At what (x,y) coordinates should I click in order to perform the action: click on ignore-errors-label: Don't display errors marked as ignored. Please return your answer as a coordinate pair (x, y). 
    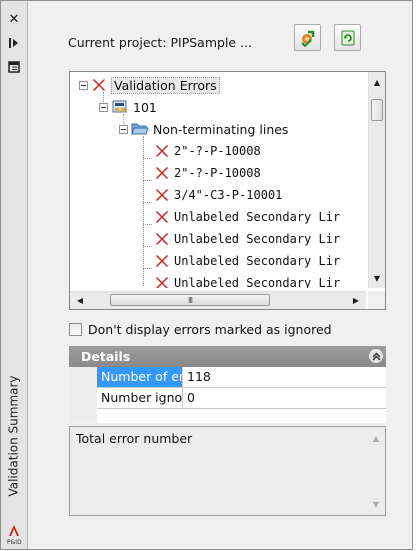
    Looking at the image, I should click on (210, 329).